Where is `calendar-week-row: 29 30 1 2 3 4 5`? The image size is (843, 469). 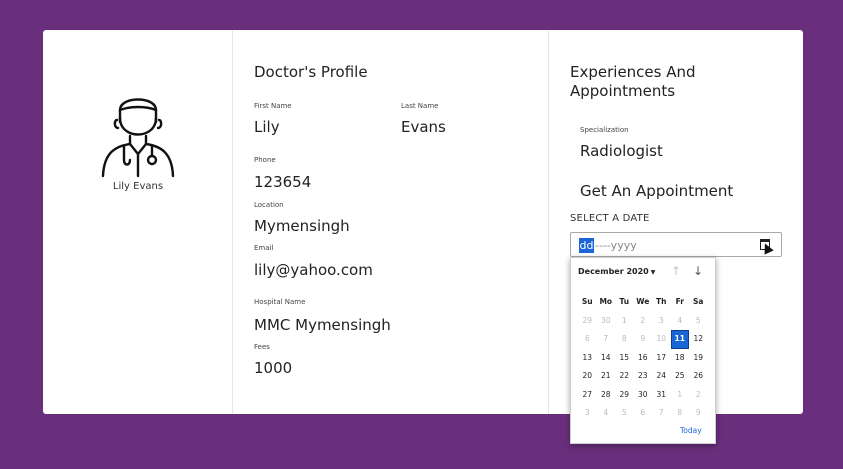
calendar-week-row: 29 30 1 2 3 4 5 is located at coordinates (643, 321).